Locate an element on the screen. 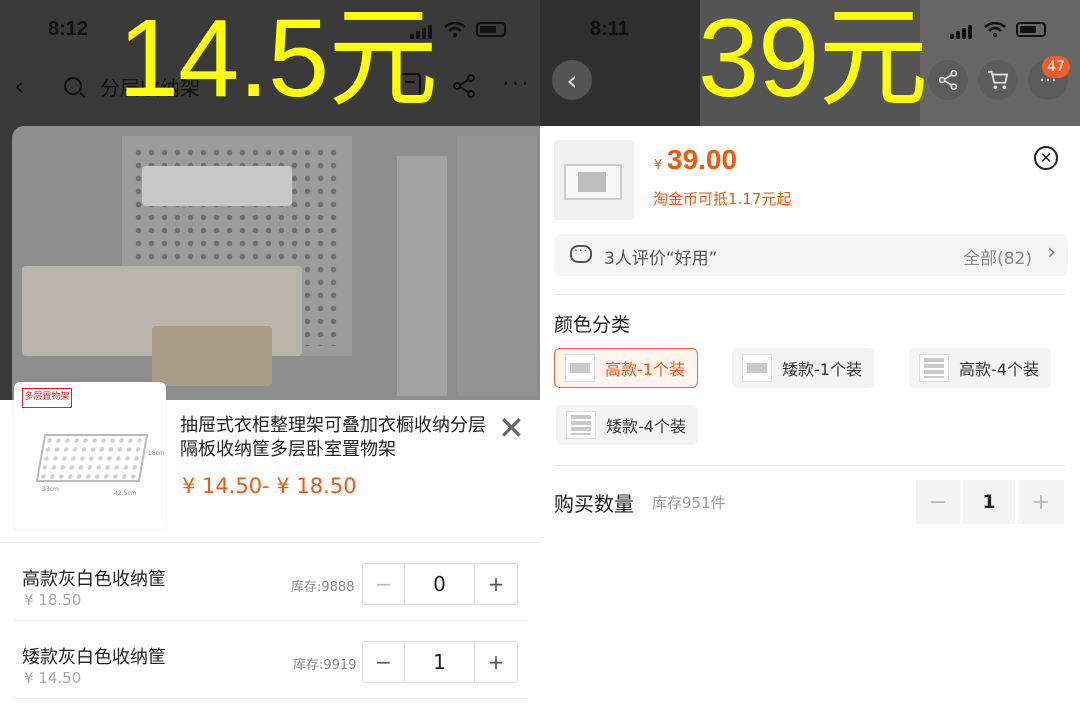  sku-stock: 库存:9888 is located at coordinates (323, 587).